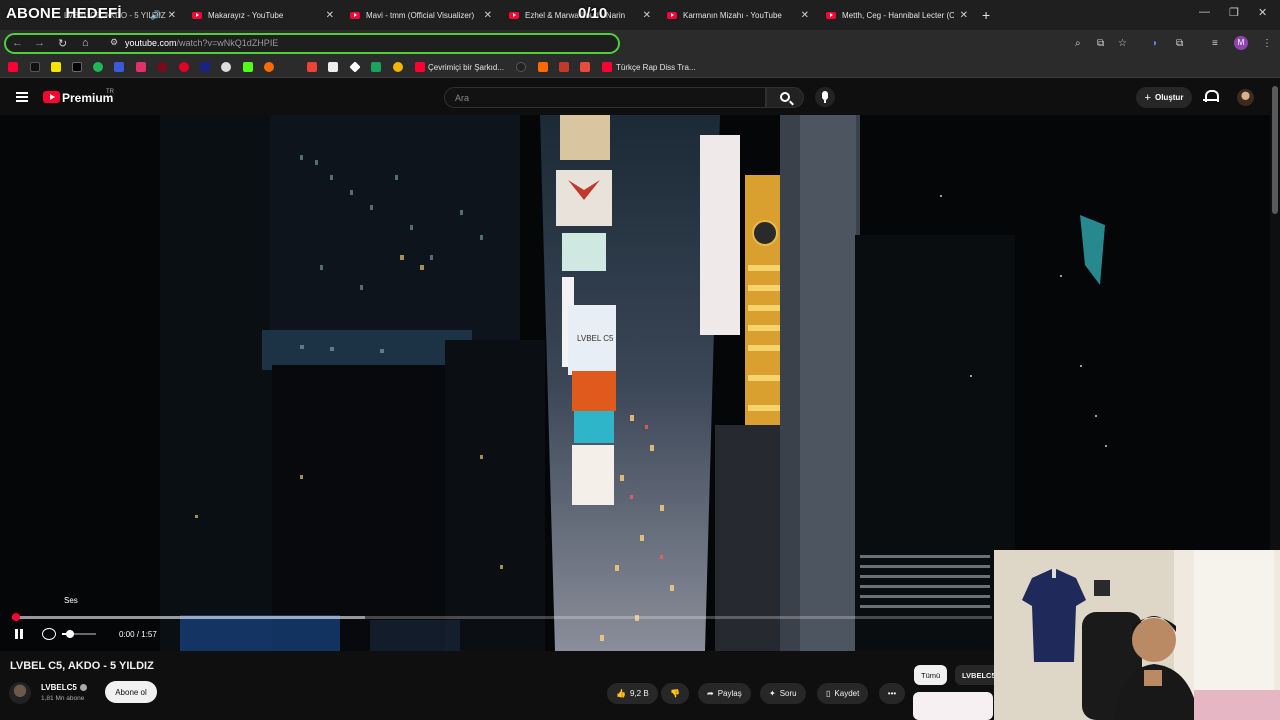 The height and width of the screenshot is (720, 1280). What do you see at coordinates (155, 15) in the screenshot?
I see `speaker-icon: 🔊` at bounding box center [155, 15].